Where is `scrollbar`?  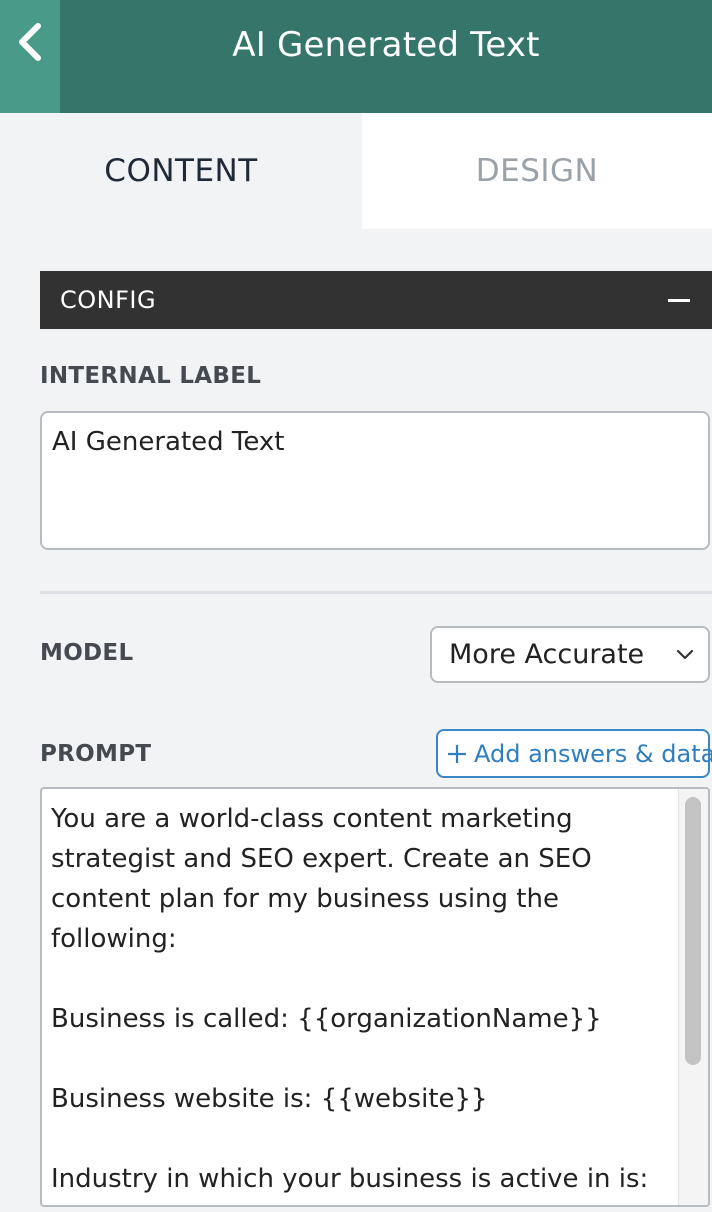 scrollbar is located at coordinates (693, 997).